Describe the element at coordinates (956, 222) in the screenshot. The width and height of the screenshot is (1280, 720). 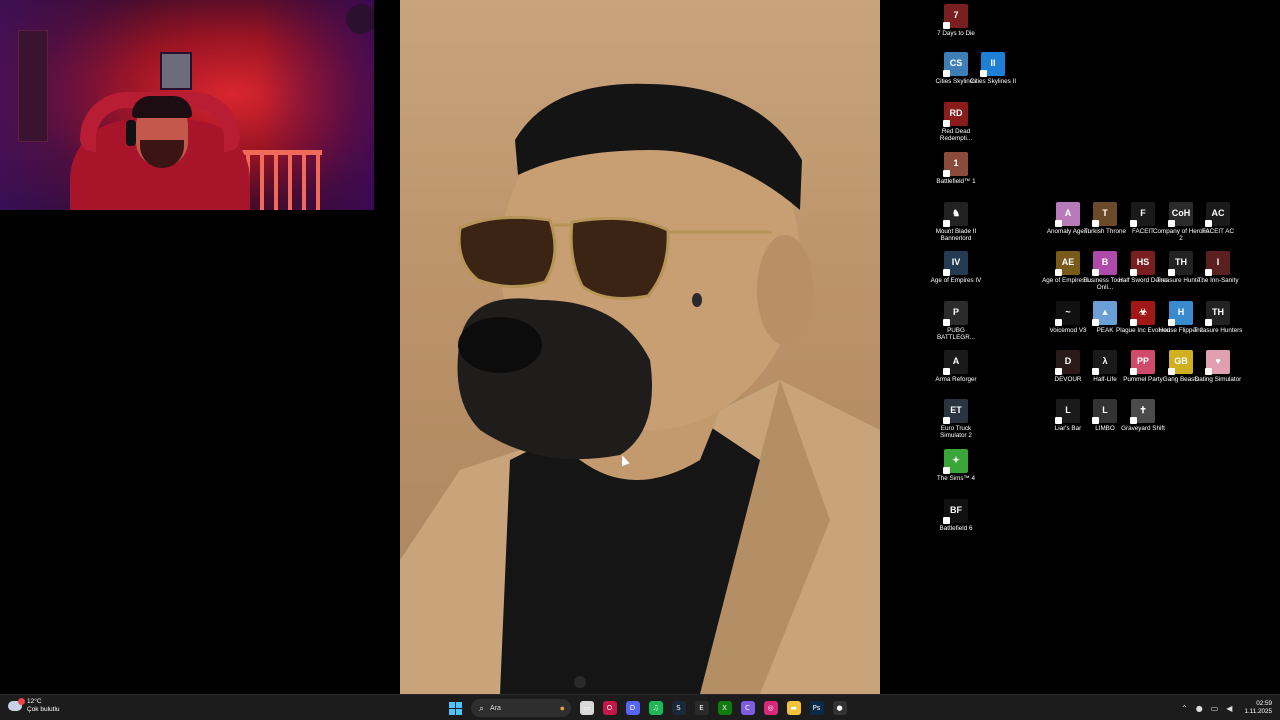
I see `desktop-shortcut: ♞ Mount Blade II Bannerlord` at that location.